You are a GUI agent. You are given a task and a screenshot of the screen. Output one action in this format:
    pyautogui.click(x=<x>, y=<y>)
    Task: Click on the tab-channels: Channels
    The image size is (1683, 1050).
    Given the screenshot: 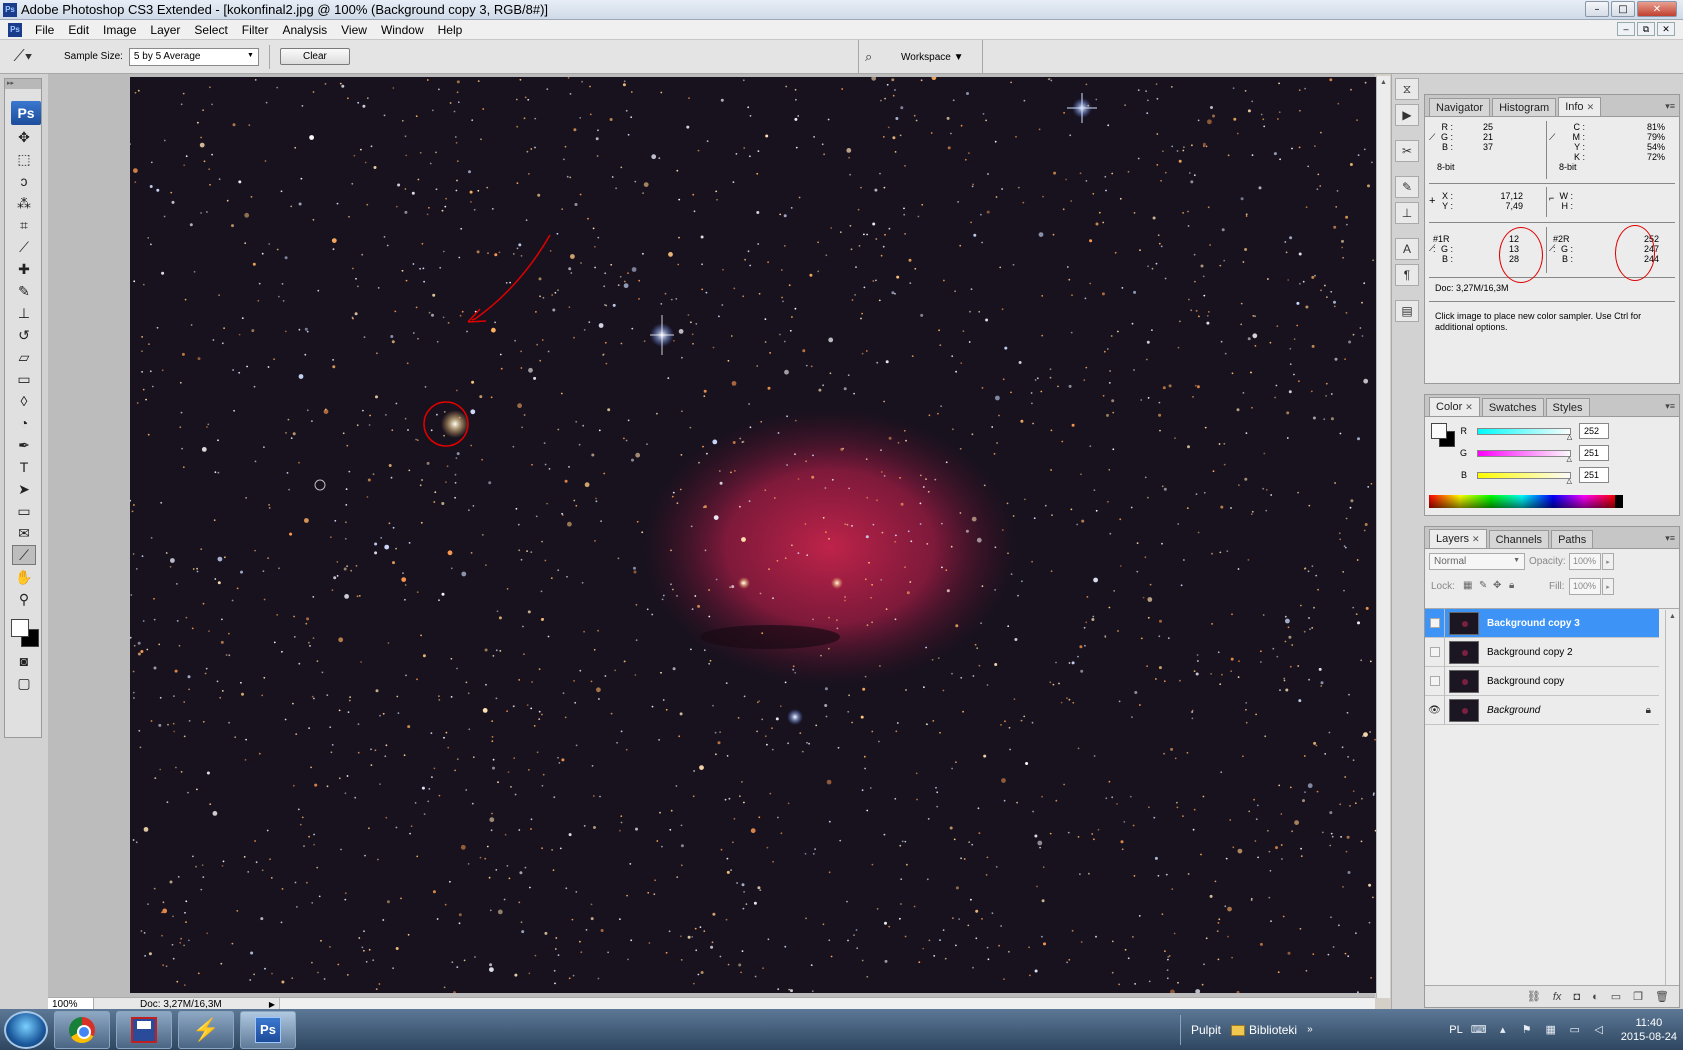 What is the action you would take?
    pyautogui.click(x=1519, y=539)
    